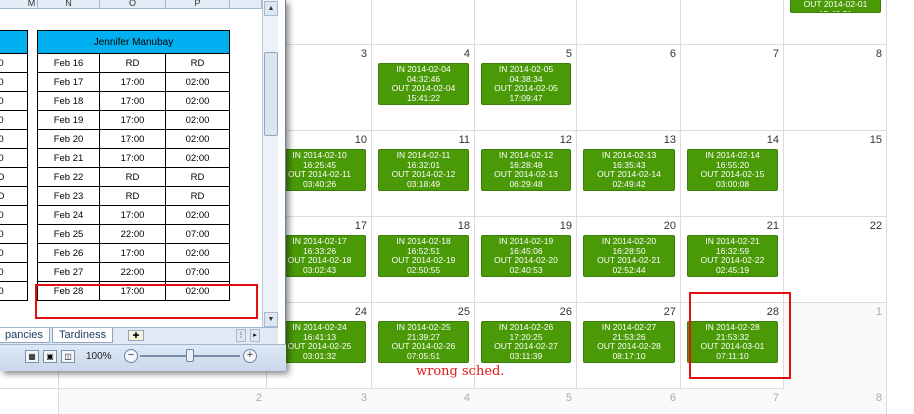  I want to click on table-row: Feb 21 17:00 02:00, so click(133, 158).